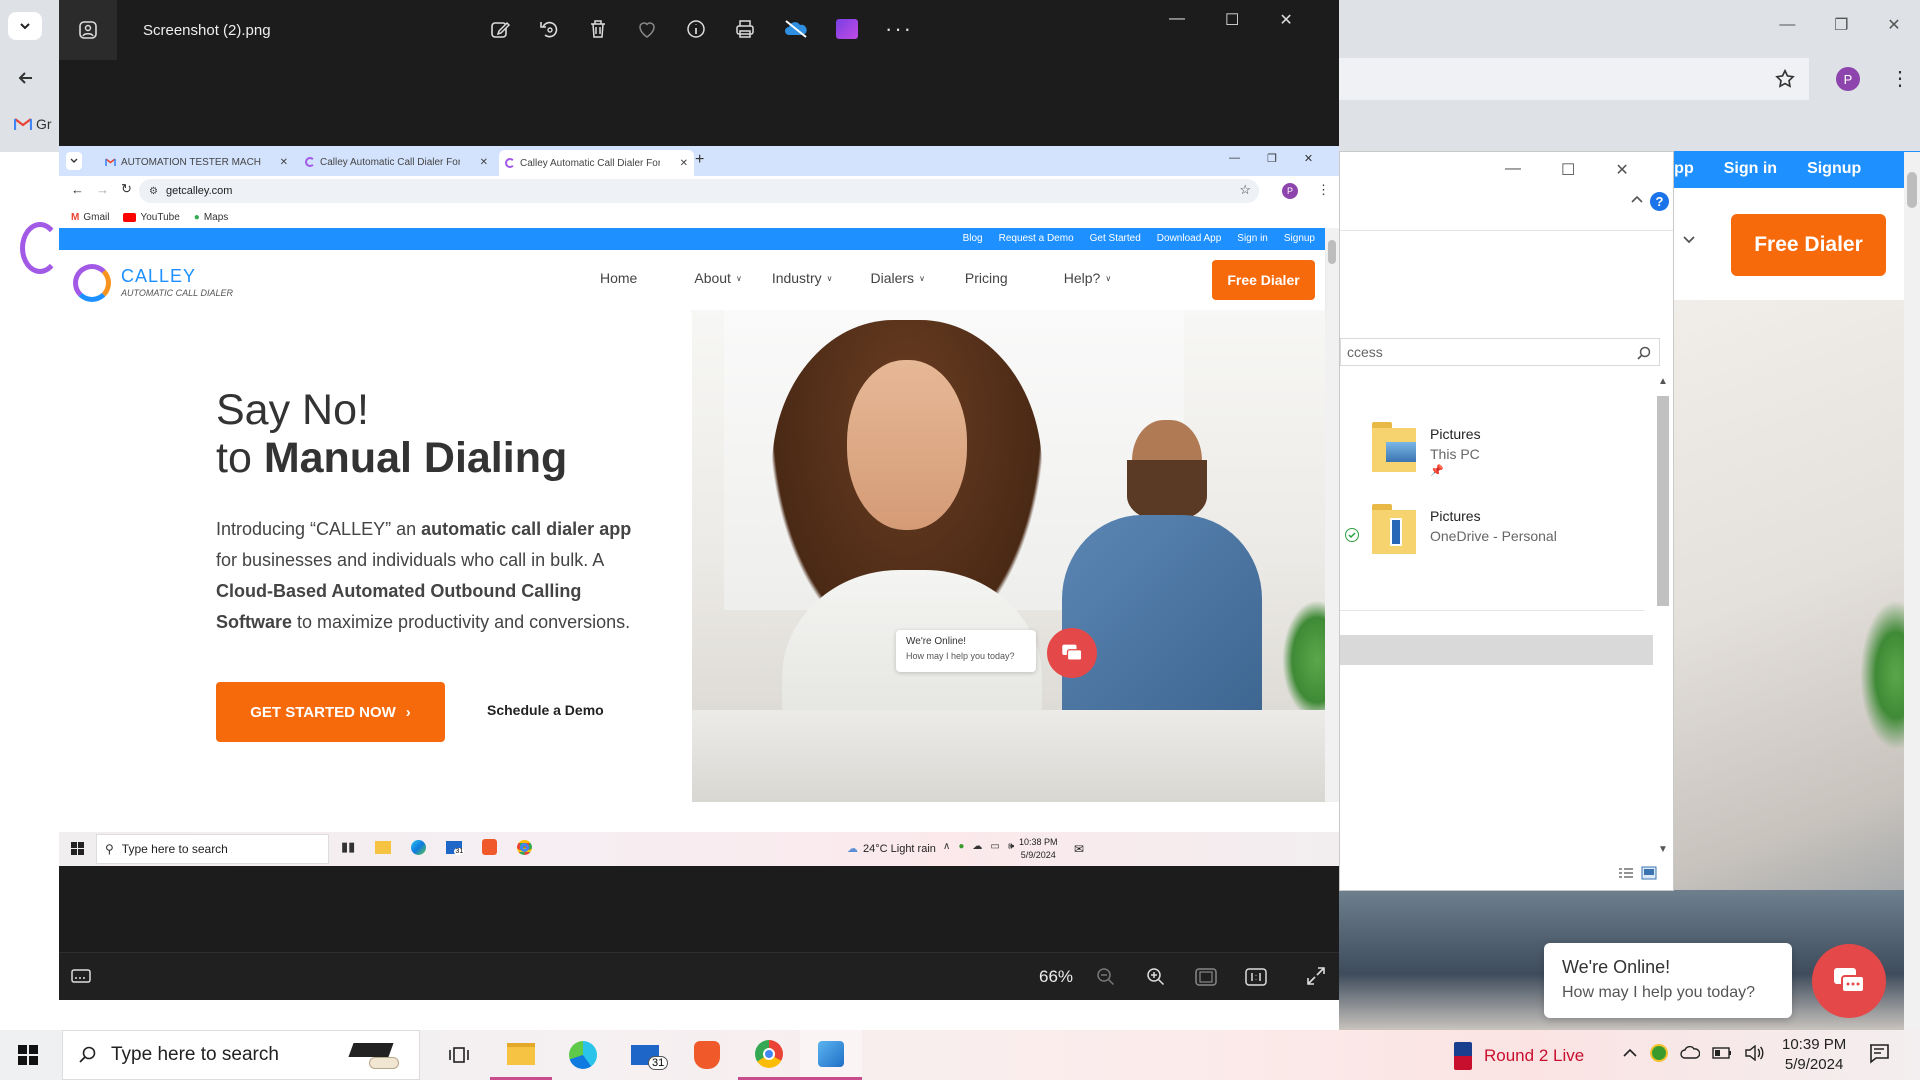 The width and height of the screenshot is (1920, 1080). Describe the element at coordinates (1036, 238) in the screenshot. I see `topbar-request-demo-link: Request a Demo` at that location.